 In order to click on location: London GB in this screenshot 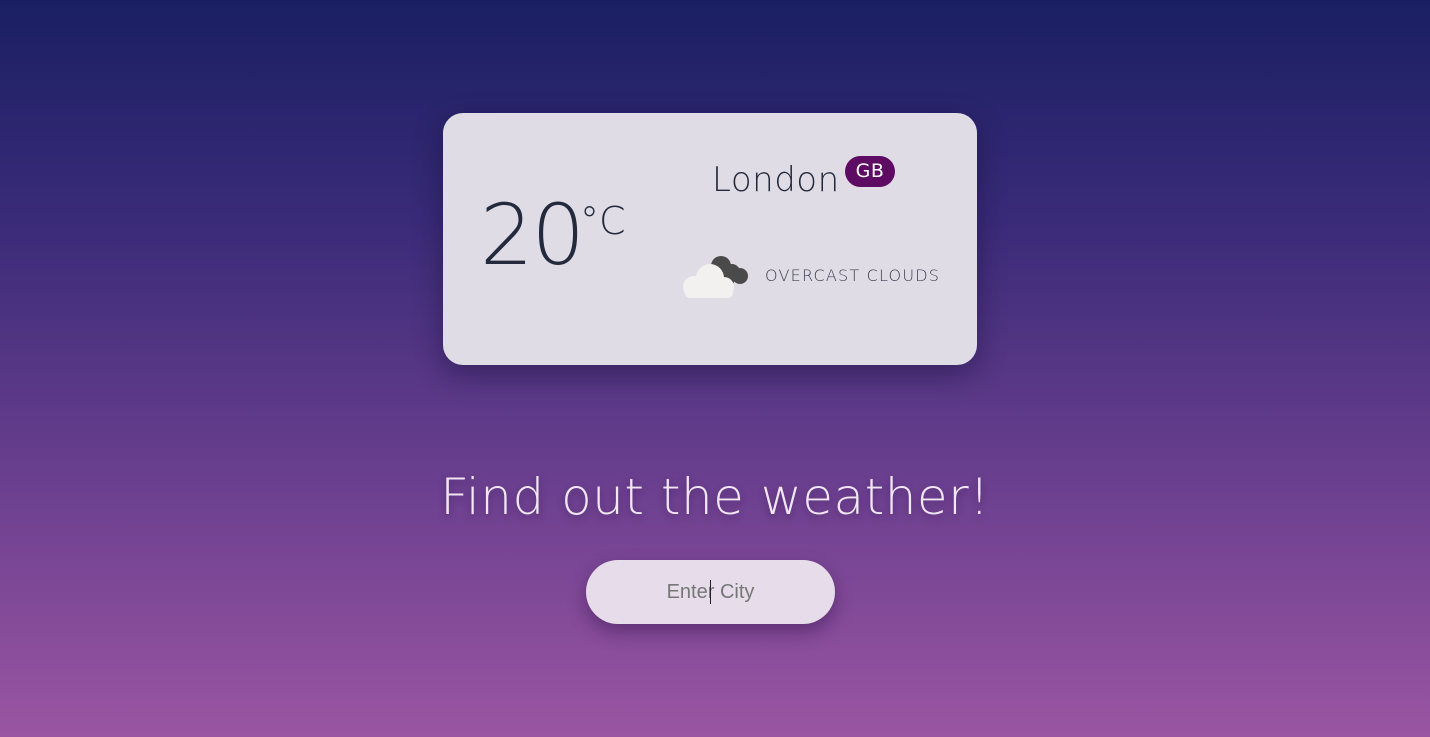, I will do `click(804, 180)`.